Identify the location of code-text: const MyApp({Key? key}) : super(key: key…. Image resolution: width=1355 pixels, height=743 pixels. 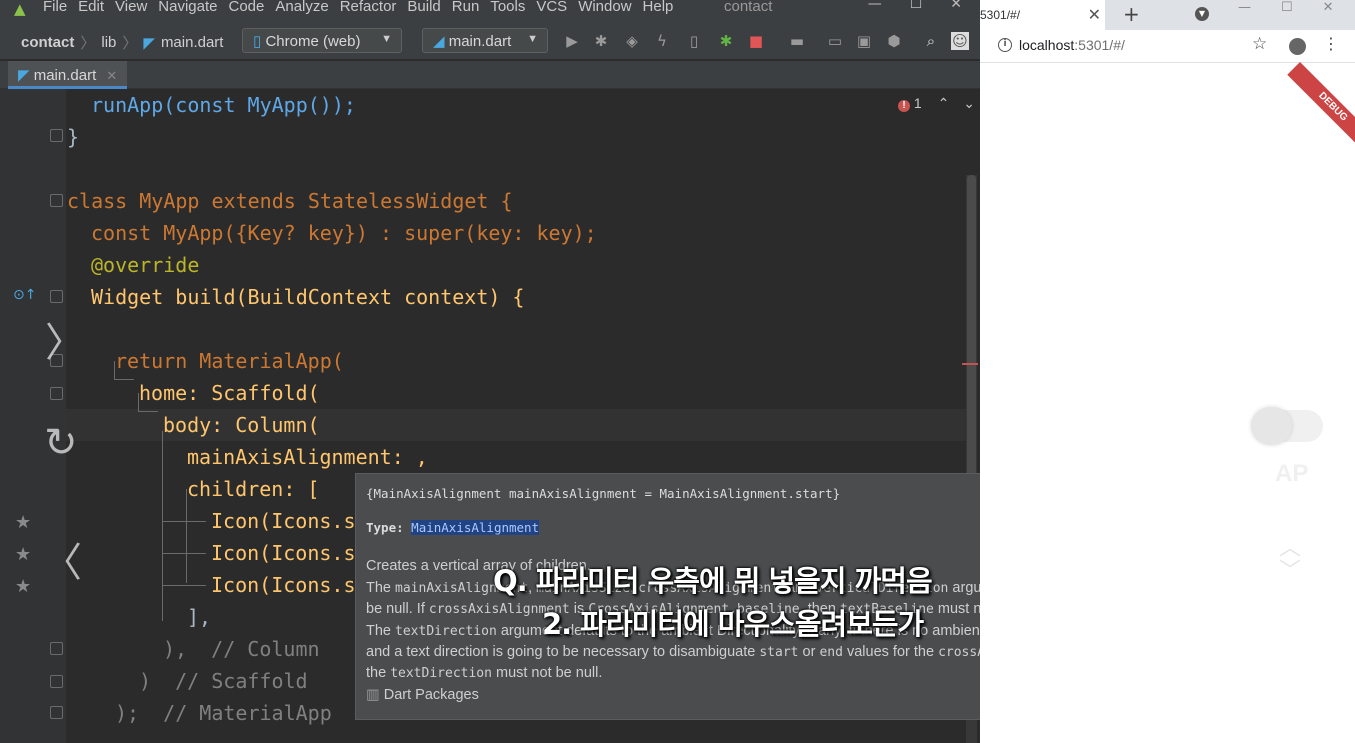
(344, 233).